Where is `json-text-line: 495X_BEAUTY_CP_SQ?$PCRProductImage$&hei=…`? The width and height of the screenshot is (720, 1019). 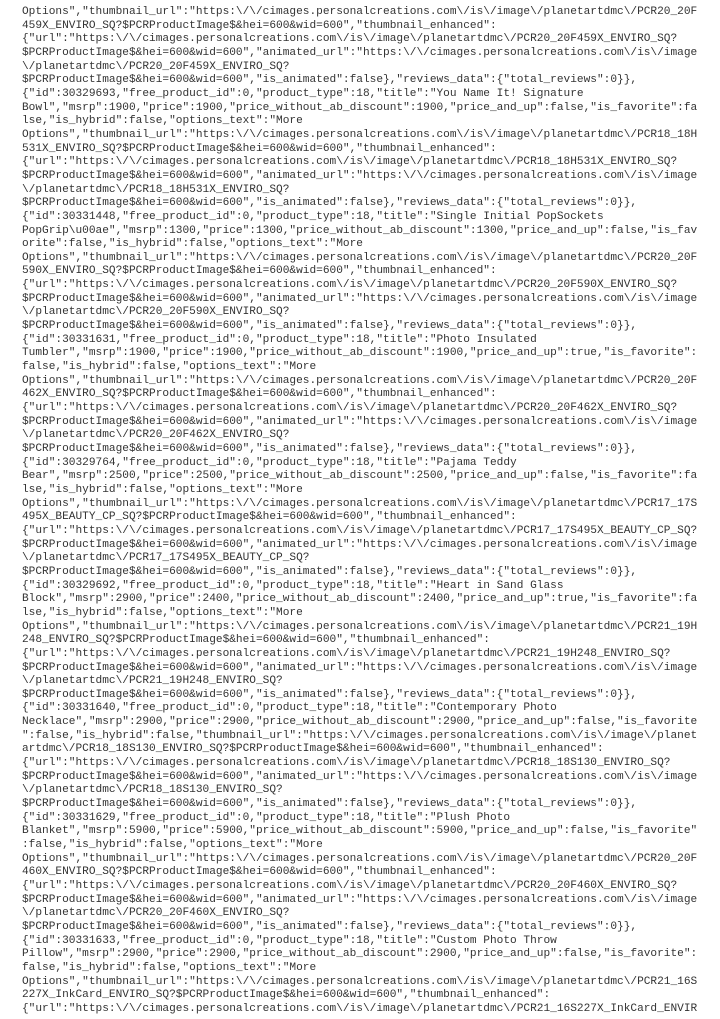 json-text-line: 495X_BEAUTY_CP_SQ?$PCRProductImage$&hei=… is located at coordinates (269, 517).